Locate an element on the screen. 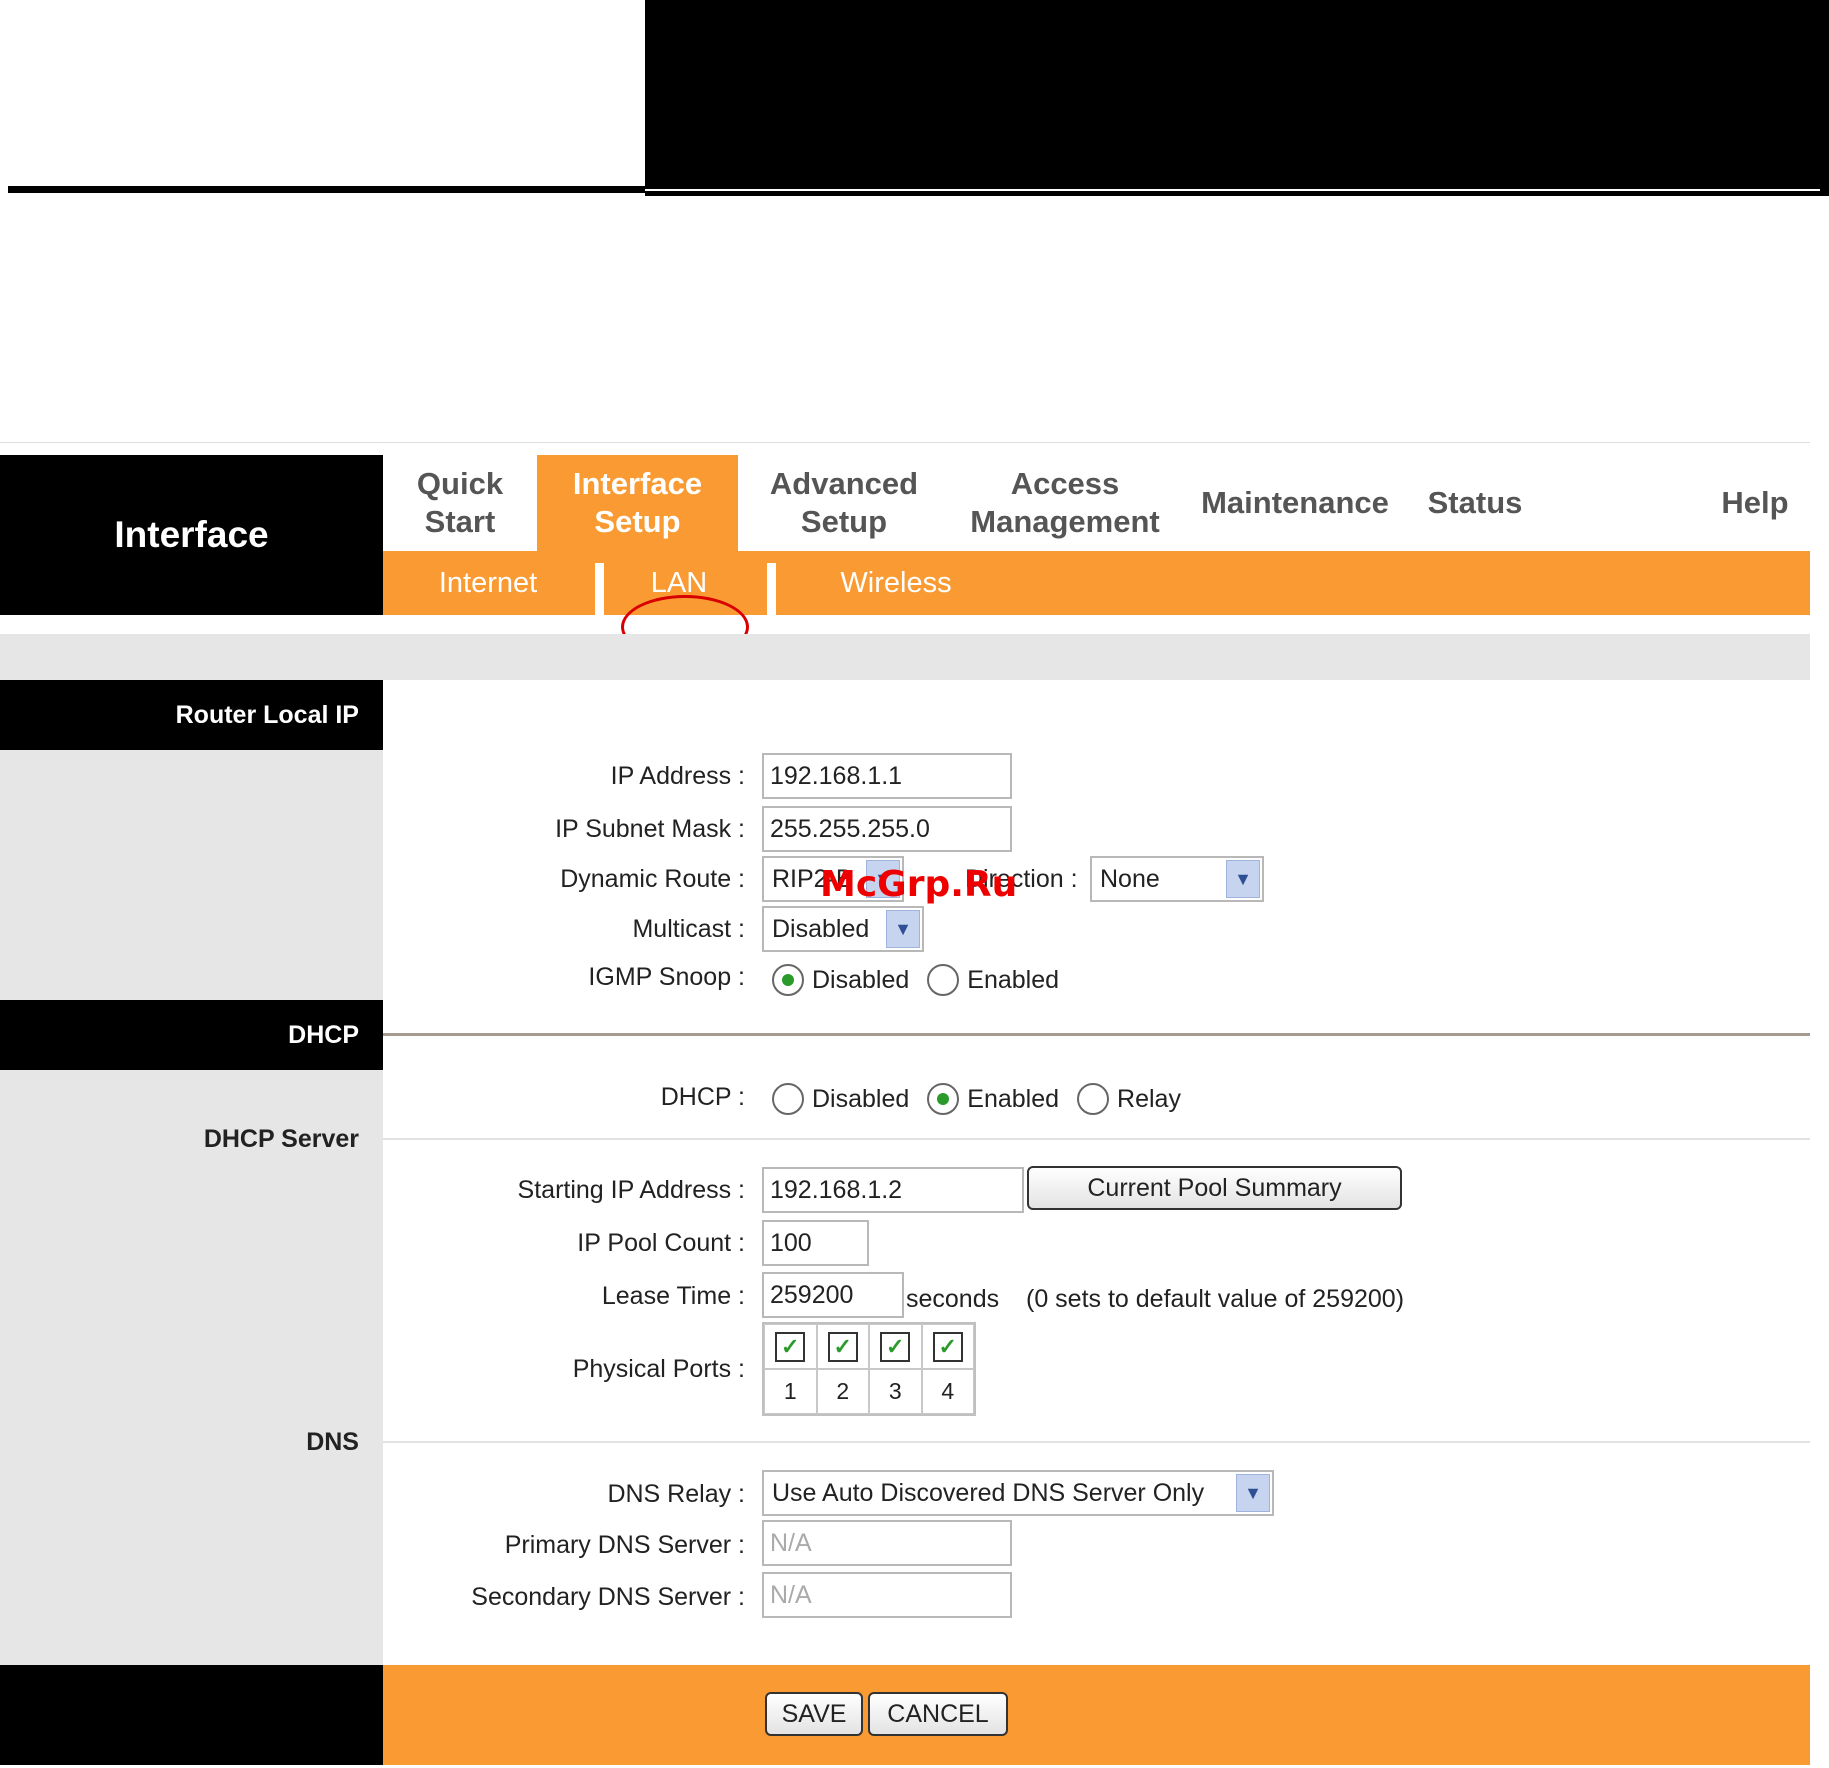 The height and width of the screenshot is (1768, 1829). top-rule-highlight is located at coordinates (1232, 190).